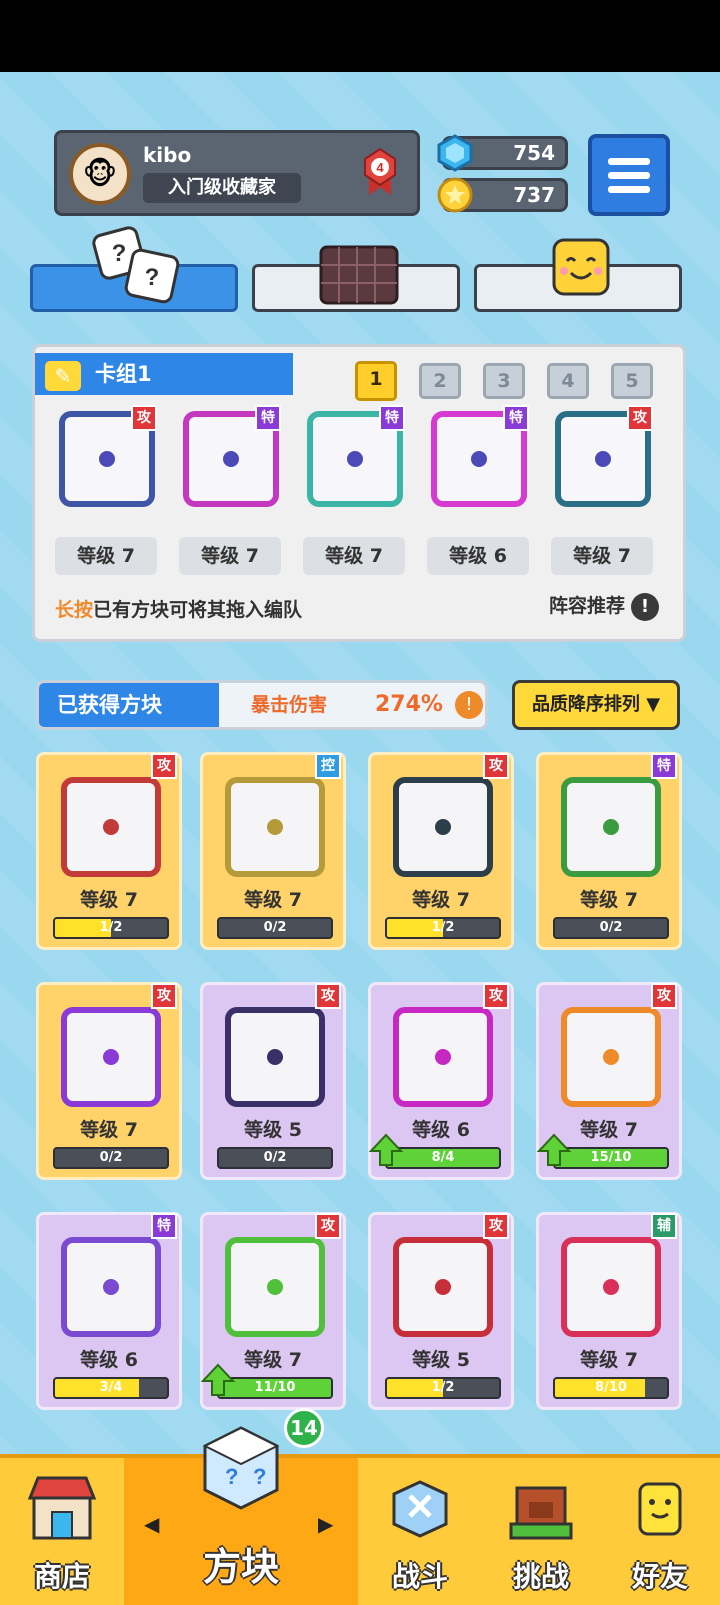  I want to click on gems-counter: 754, so click(502, 153).